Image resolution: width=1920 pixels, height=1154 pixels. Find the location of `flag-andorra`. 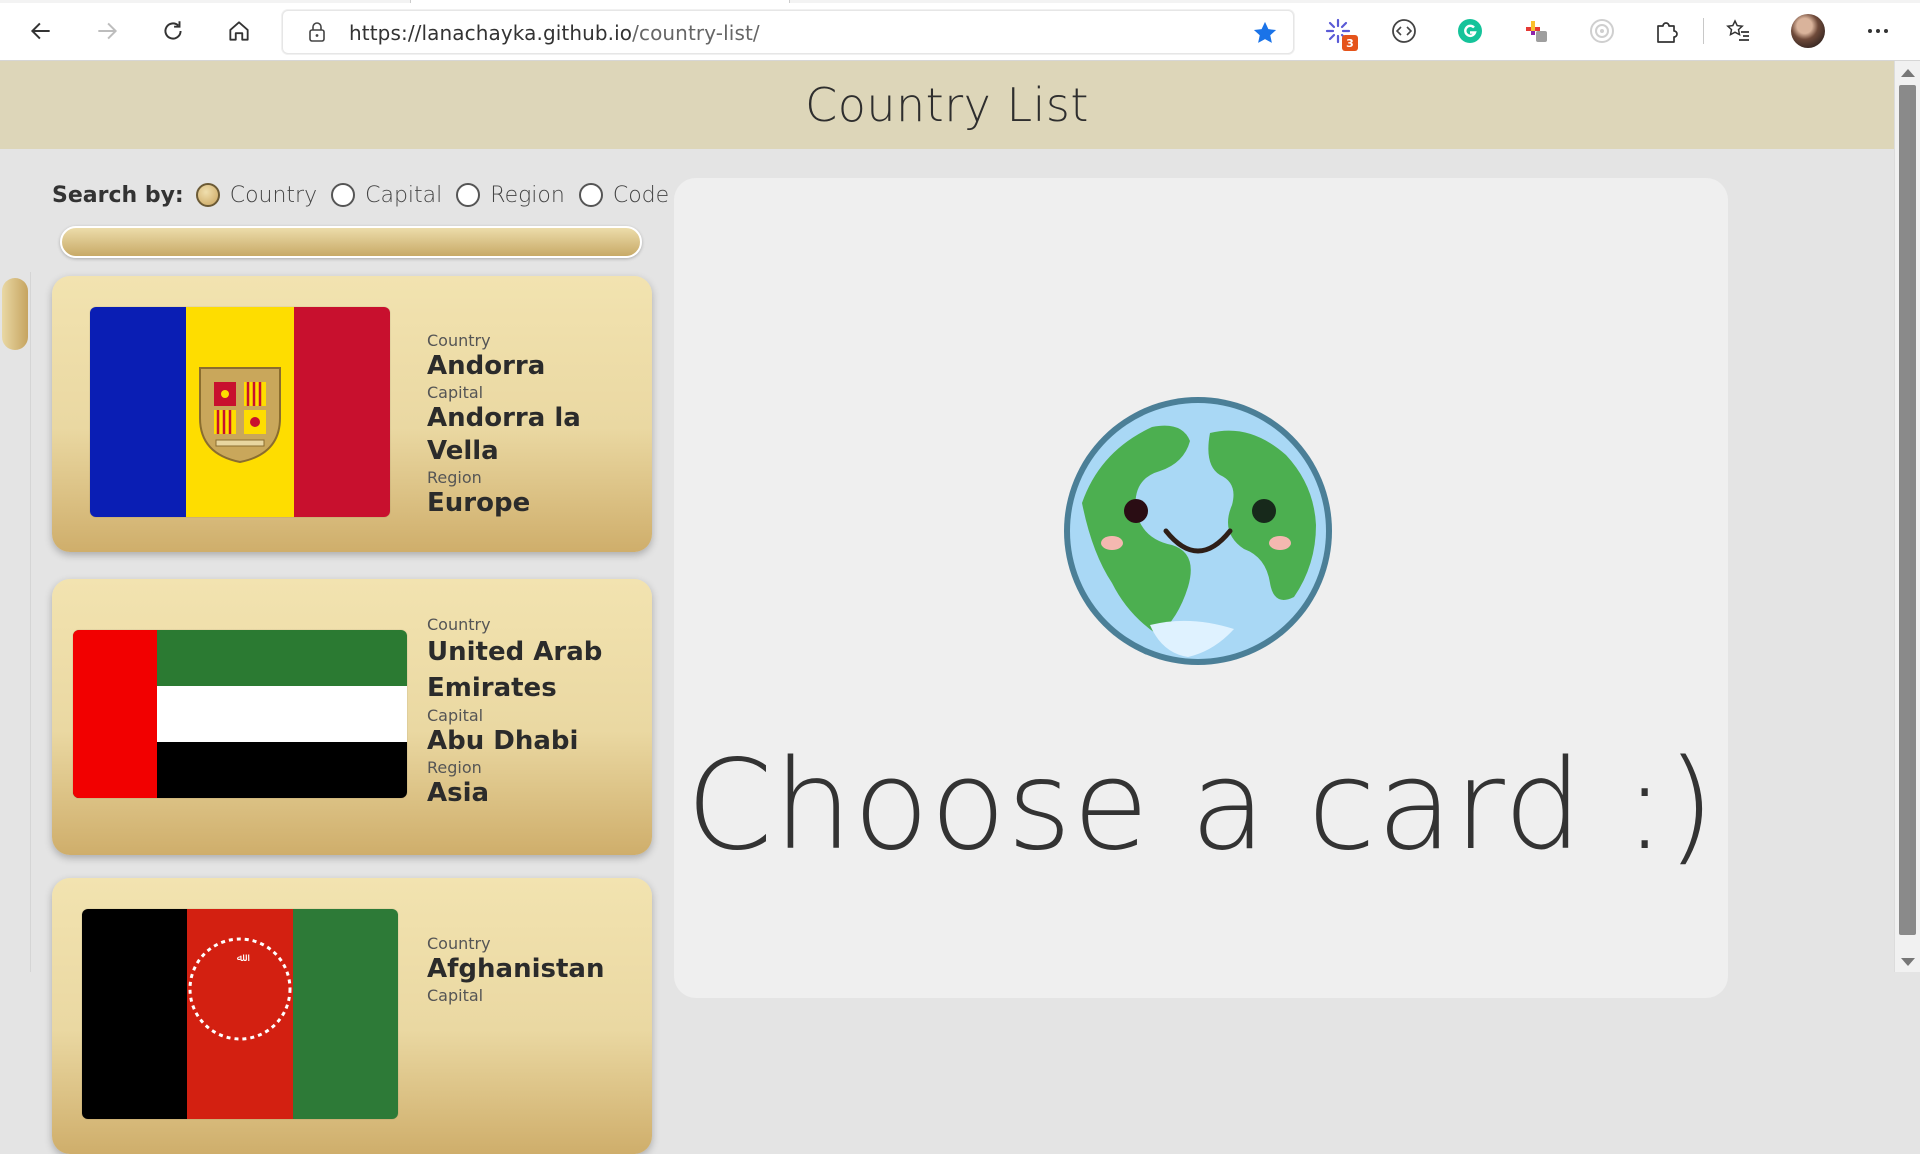

flag-andorra is located at coordinates (240, 412).